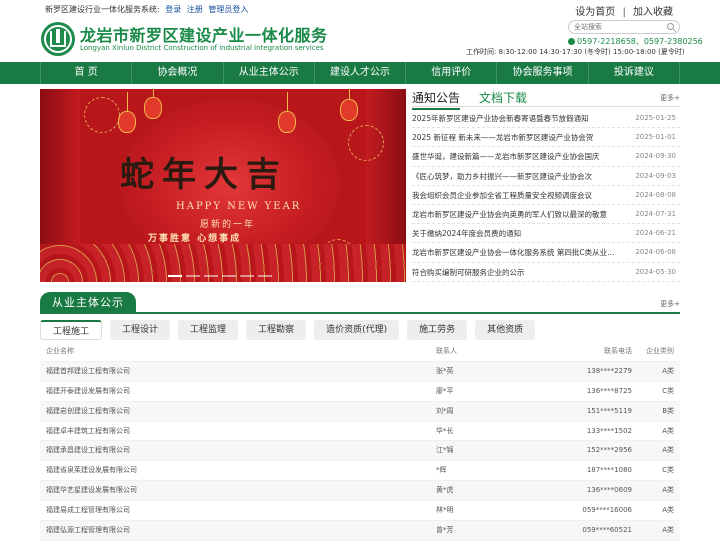 Image resolution: width=720 pixels, height=541 pixels. What do you see at coordinates (503, 97) in the screenshot?
I see `tab-downloads: 文档下载` at bounding box center [503, 97].